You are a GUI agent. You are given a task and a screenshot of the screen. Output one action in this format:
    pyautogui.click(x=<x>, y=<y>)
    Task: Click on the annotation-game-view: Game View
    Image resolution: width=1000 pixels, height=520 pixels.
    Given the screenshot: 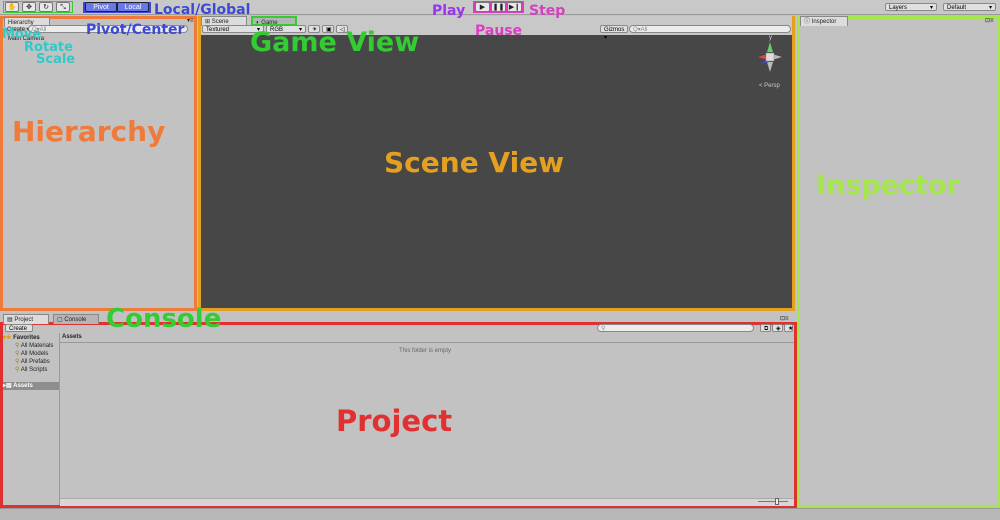 What is the action you would take?
    pyautogui.click(x=335, y=42)
    